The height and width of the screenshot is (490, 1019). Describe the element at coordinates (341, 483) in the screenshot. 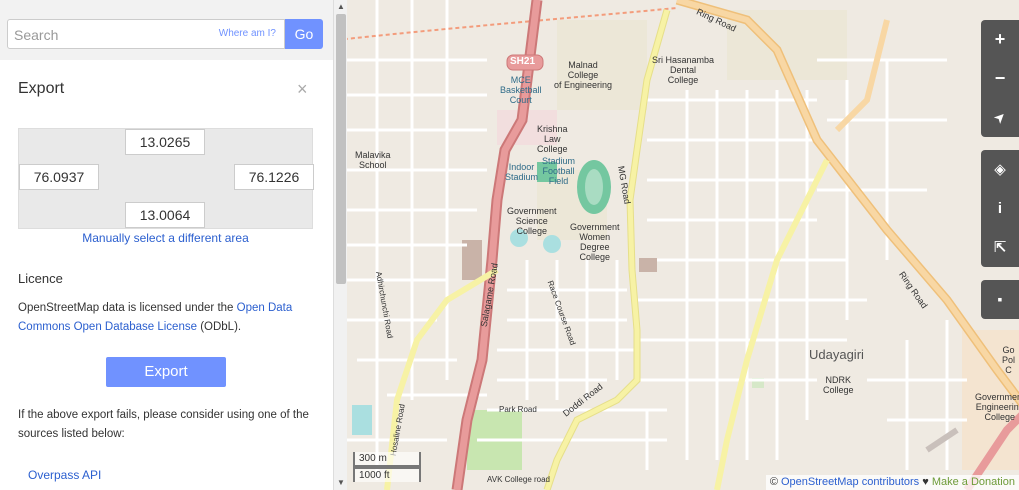

I see `scroll-down-arrow-icon: ▼` at that location.